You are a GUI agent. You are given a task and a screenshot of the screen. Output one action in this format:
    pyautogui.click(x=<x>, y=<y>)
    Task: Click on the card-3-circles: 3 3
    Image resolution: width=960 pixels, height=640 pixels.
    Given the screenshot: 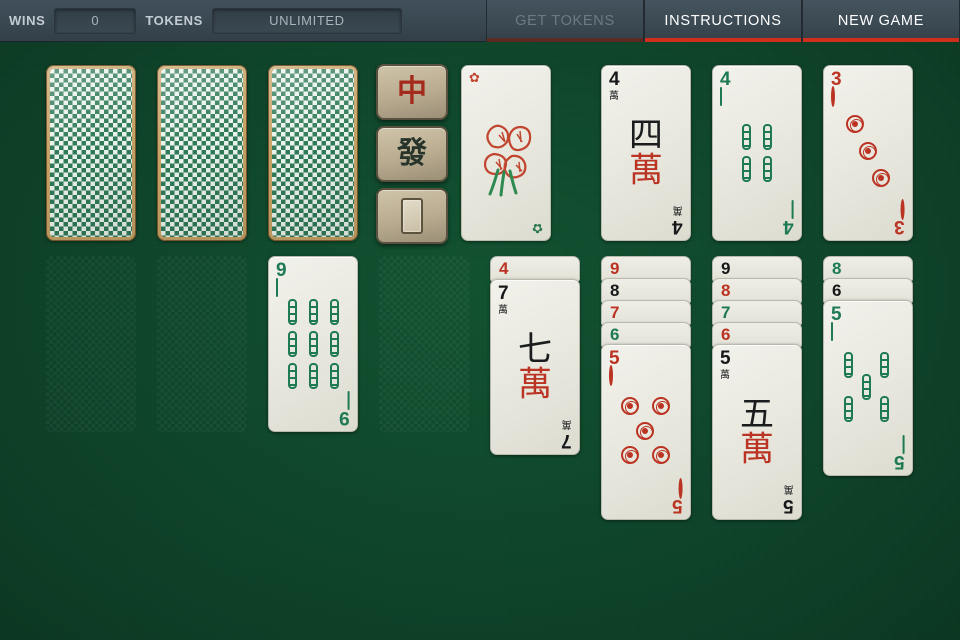 What is the action you would take?
    pyautogui.click(x=868, y=153)
    